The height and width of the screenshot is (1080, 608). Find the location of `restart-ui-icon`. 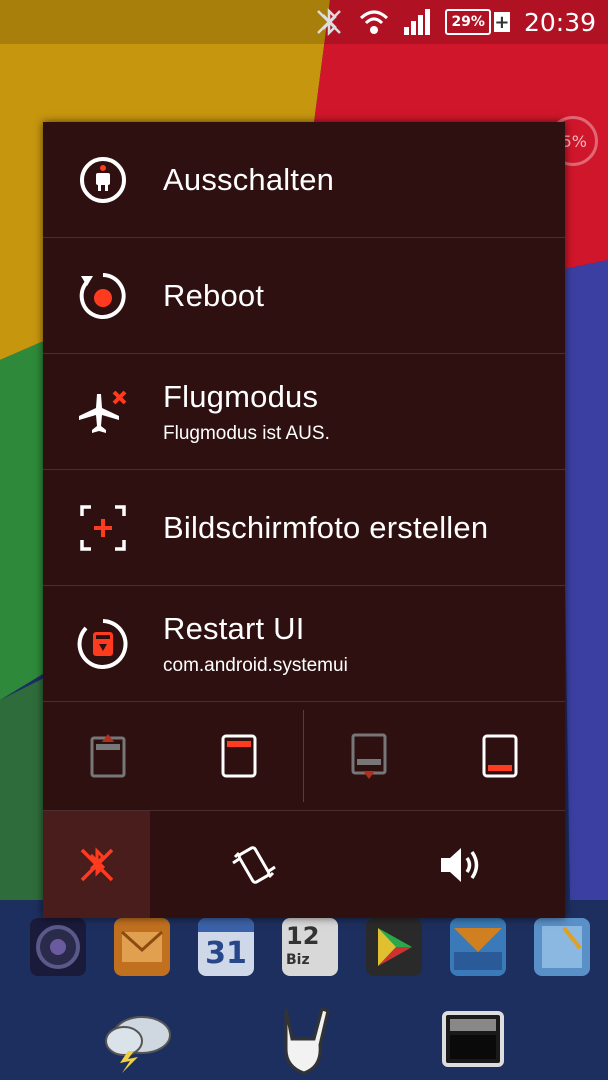

restart-ui-icon is located at coordinates (102, 643).